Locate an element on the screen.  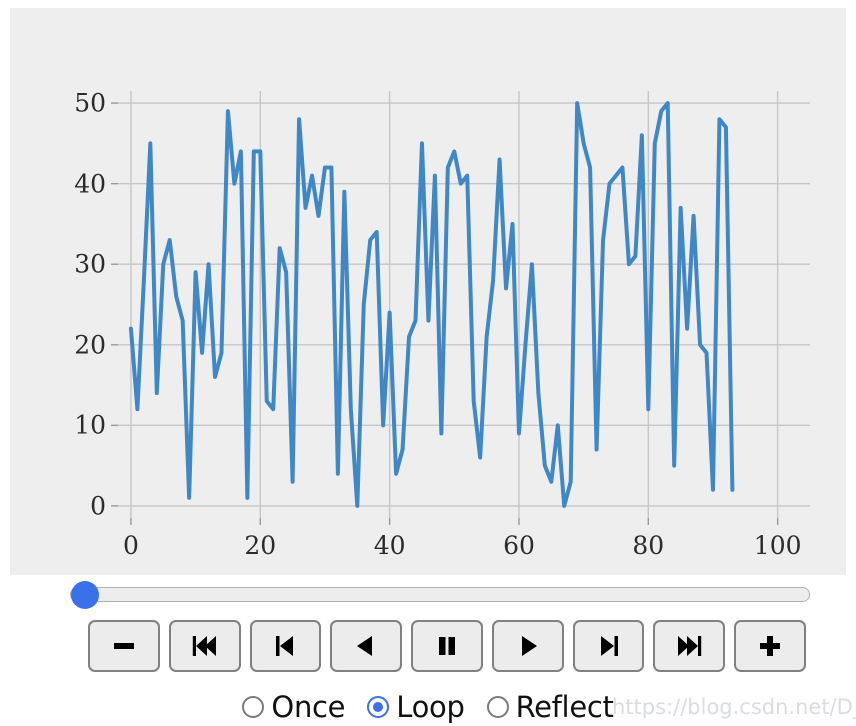
pause-button is located at coordinates (447, 646).